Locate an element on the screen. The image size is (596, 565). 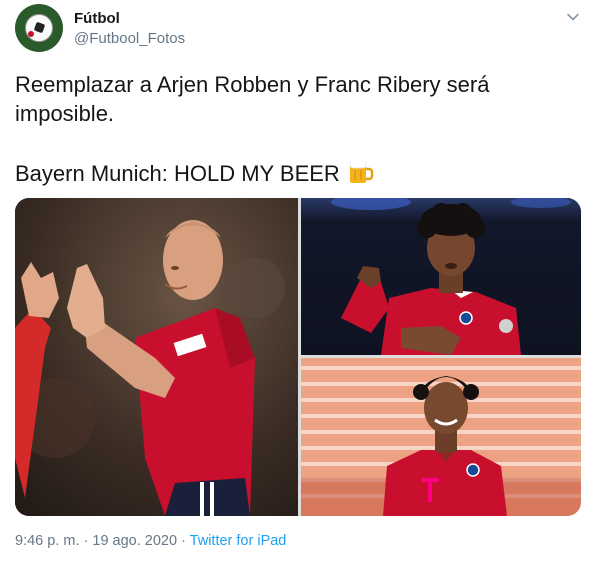
tweet-time: 9:46 p. m. is located at coordinates (47, 541).